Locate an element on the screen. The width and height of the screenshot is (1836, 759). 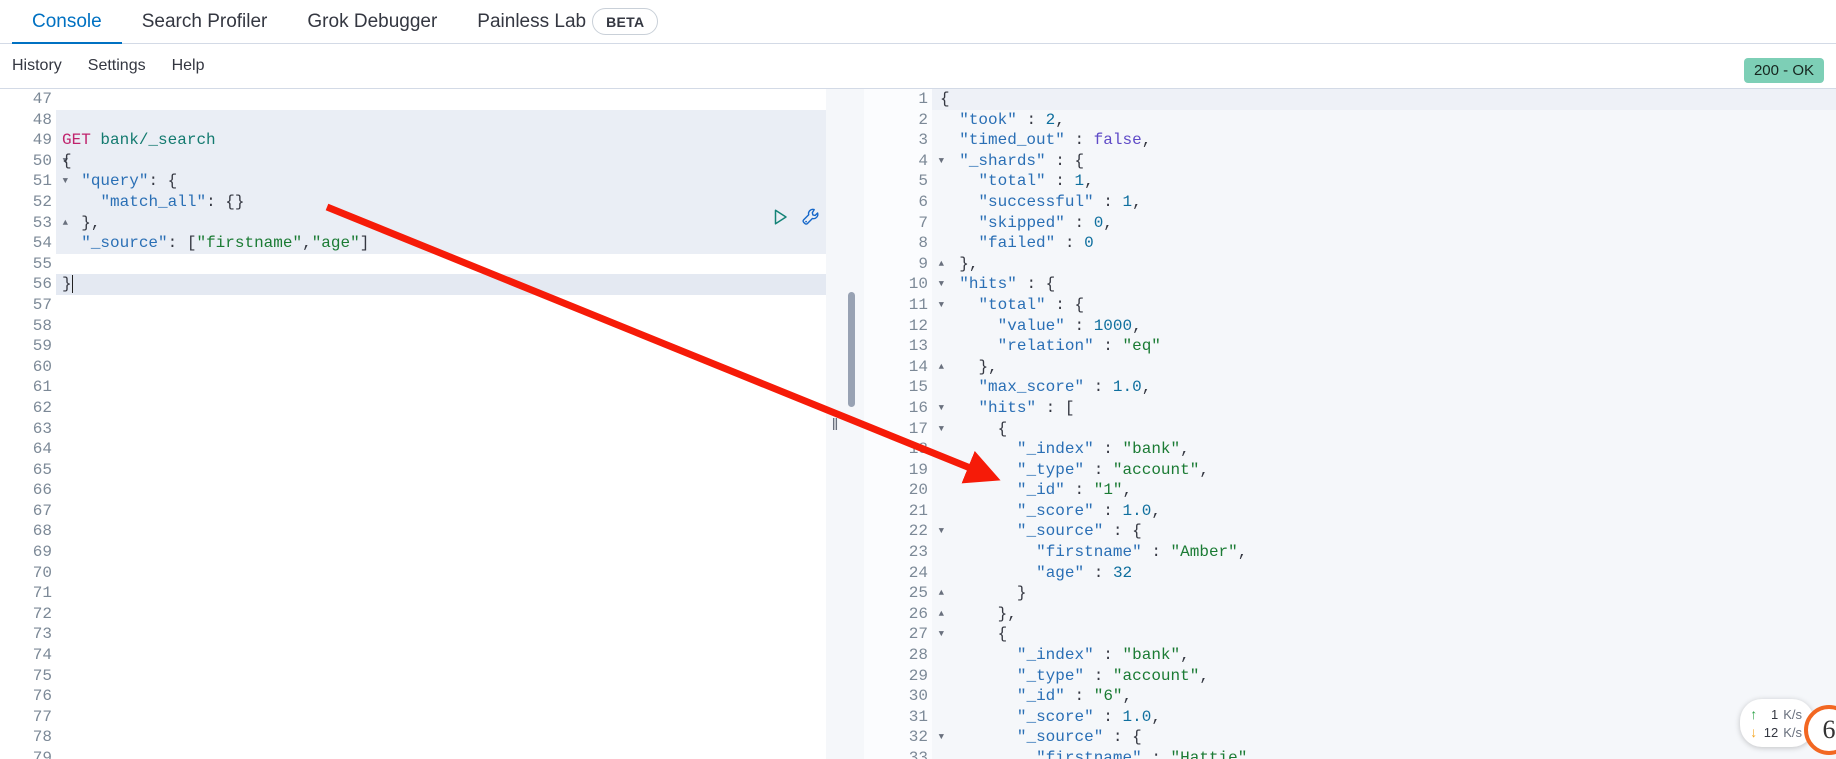
line-number: 60 is located at coordinates (42, 366).